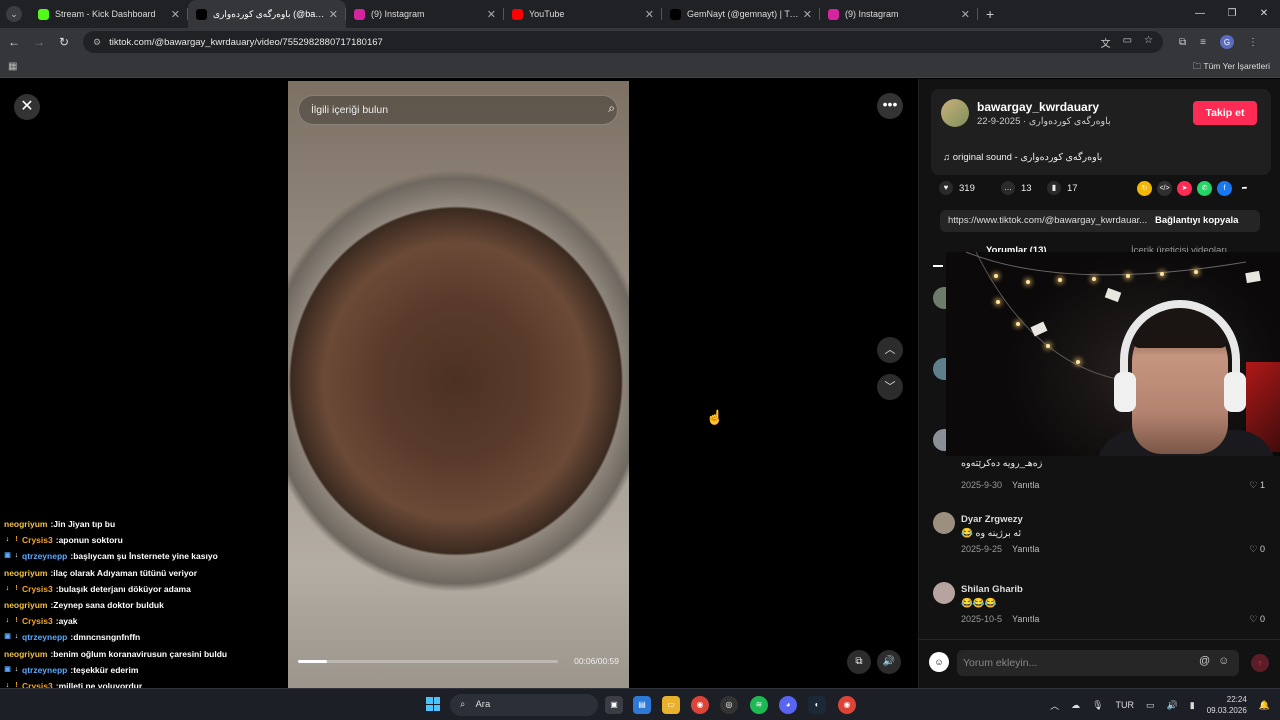 Image resolution: width=1280 pixels, height=720 pixels. What do you see at coordinates (1196, 221) in the screenshot?
I see `copy-link-button: Bağlantıyı kopyala` at bounding box center [1196, 221].